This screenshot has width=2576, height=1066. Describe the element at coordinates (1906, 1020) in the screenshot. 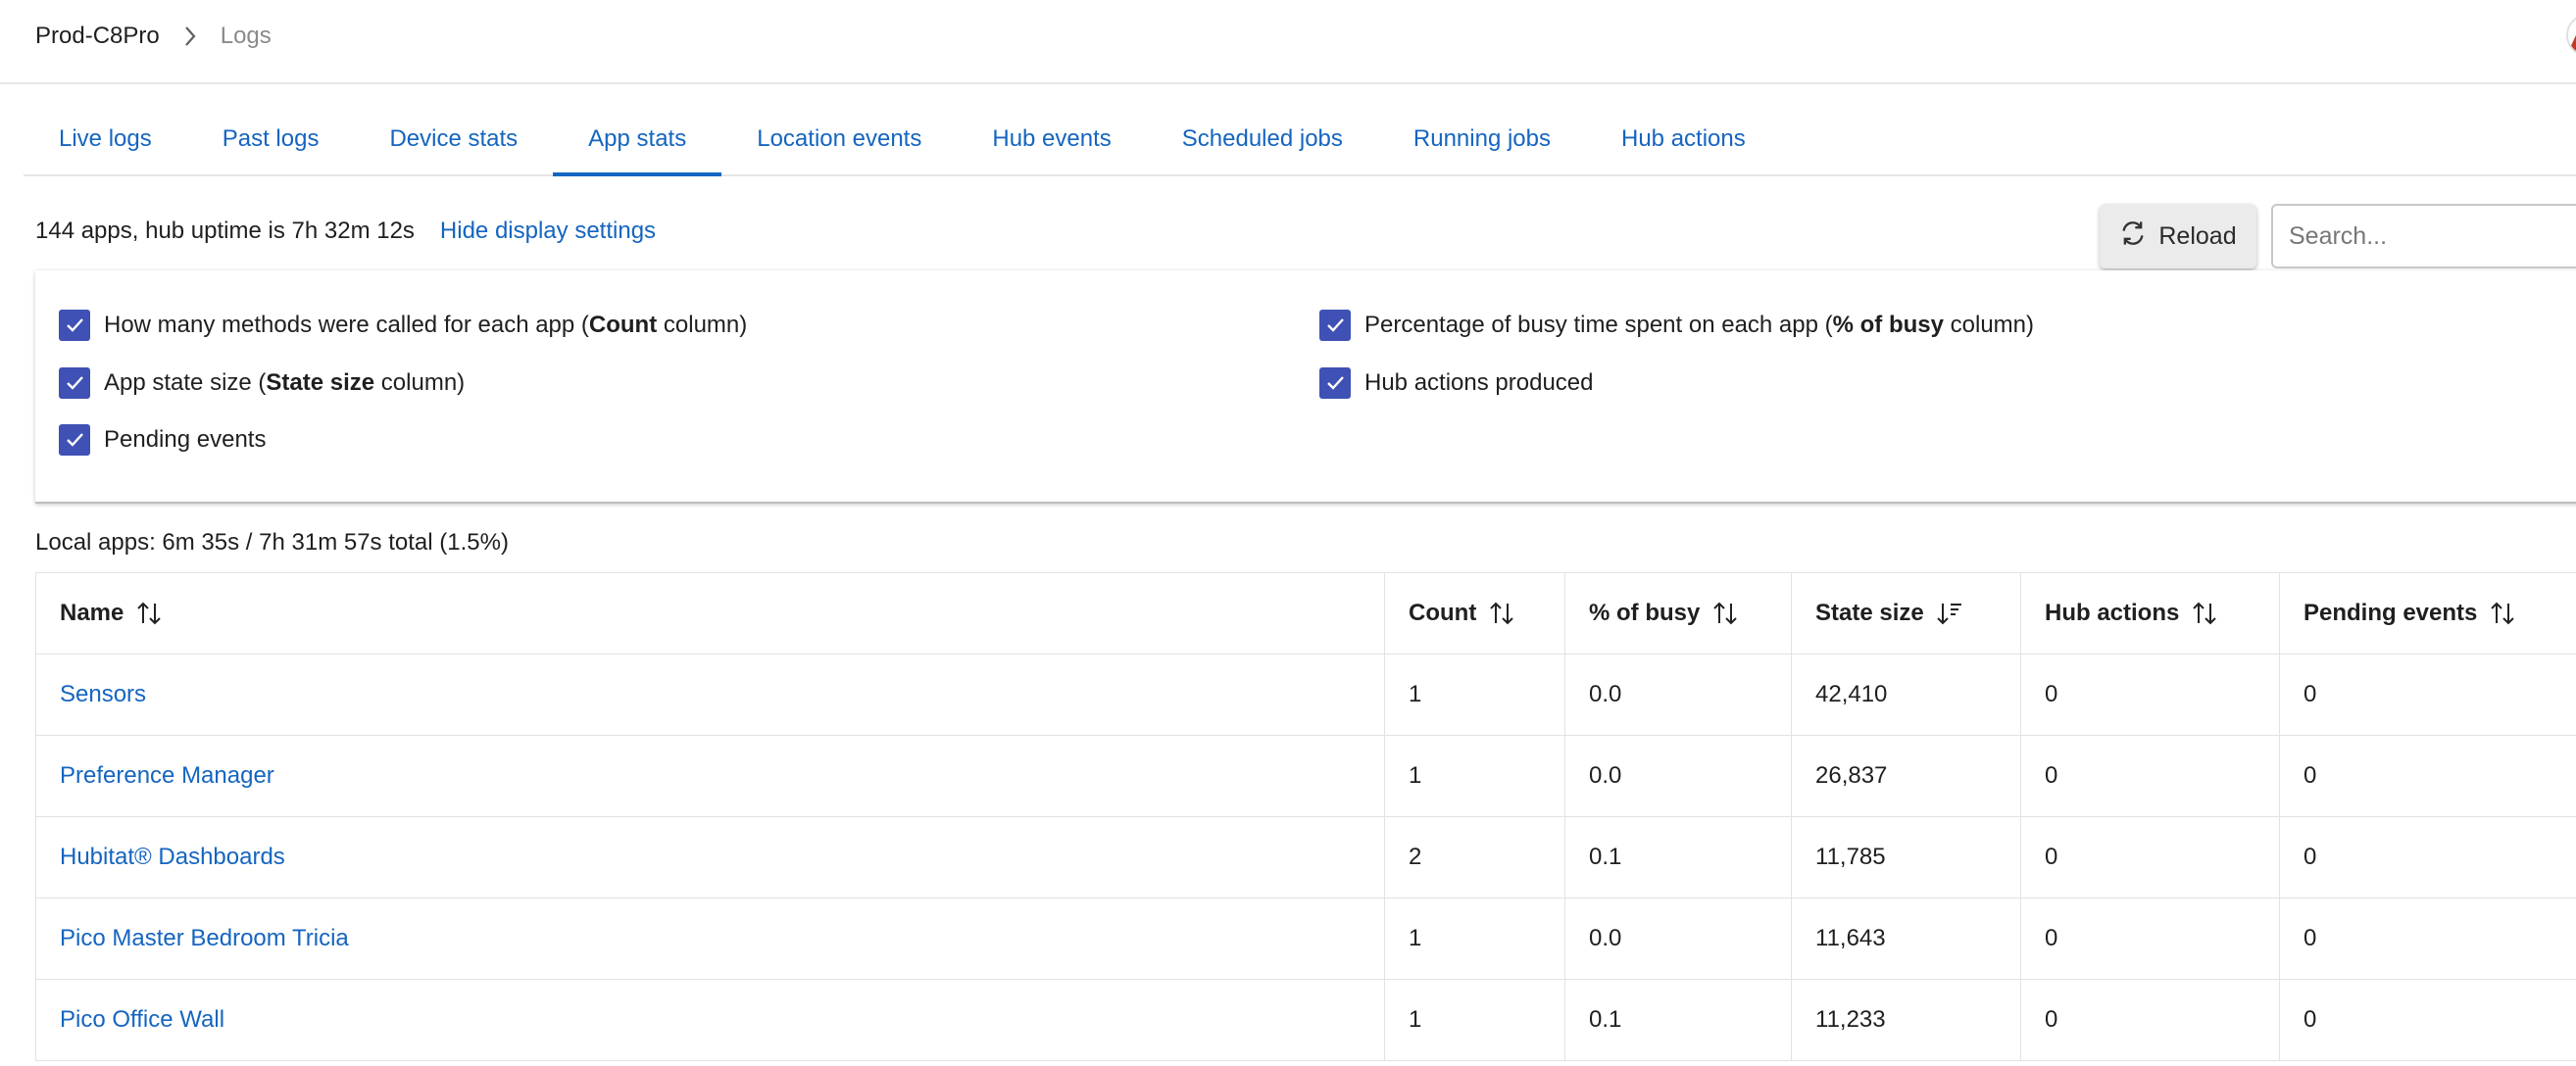

I see `cell-state-size: 11,233` at that location.